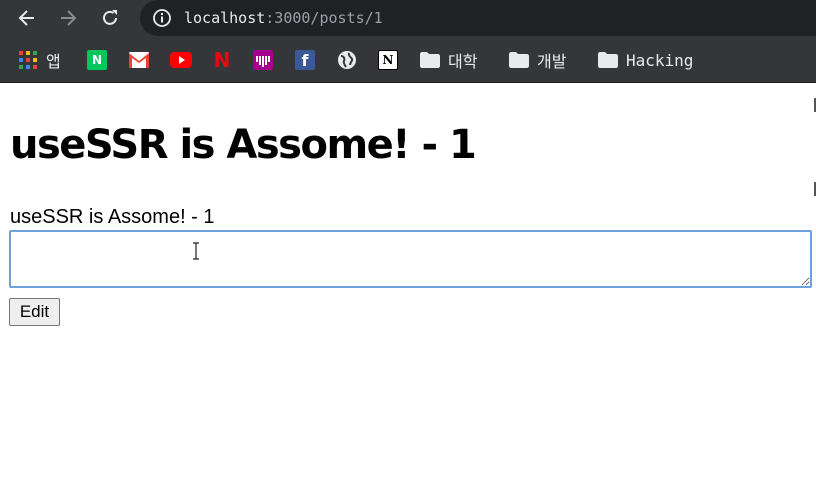 Image resolution: width=816 pixels, height=479 pixels. I want to click on forward-button, so click(68, 18).